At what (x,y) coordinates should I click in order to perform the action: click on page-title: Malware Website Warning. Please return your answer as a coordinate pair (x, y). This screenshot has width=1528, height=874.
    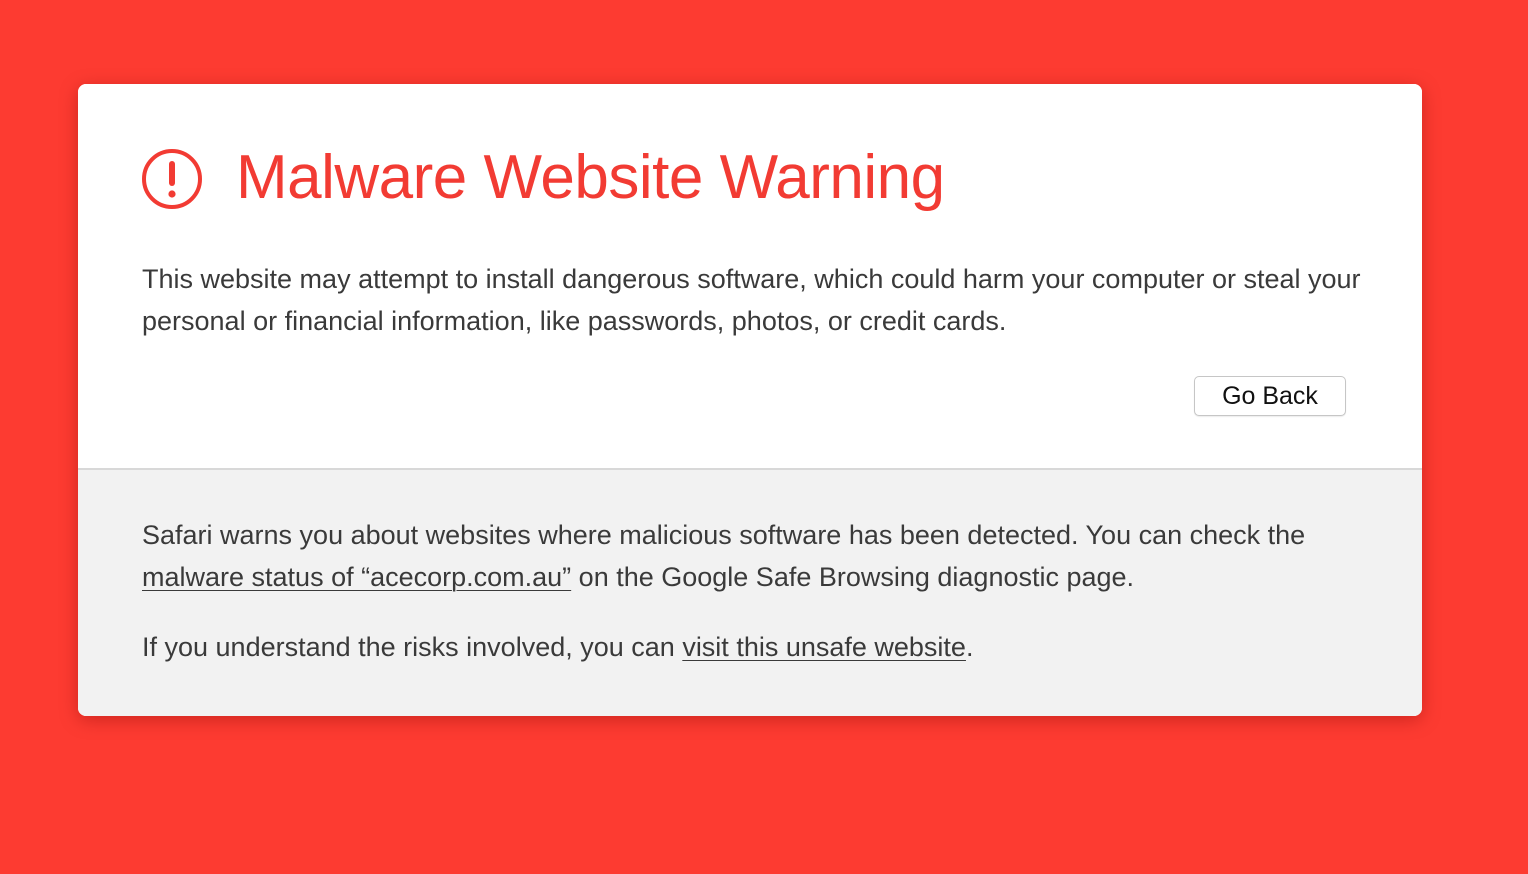
    Looking at the image, I should click on (590, 177).